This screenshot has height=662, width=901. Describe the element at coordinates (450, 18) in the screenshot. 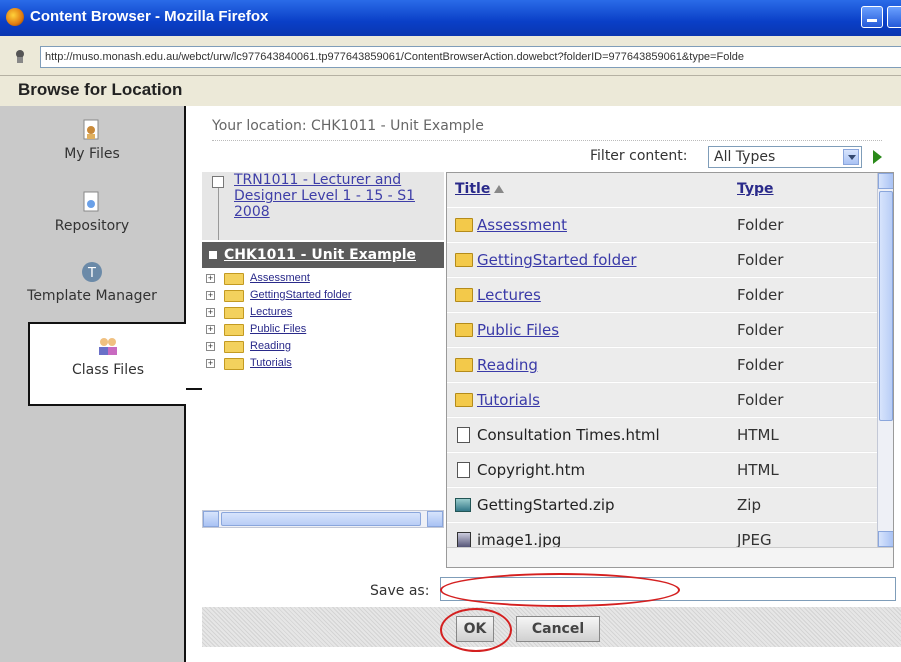

I see `window-titlebar: Content Browser - Mozilla Firefox` at that location.